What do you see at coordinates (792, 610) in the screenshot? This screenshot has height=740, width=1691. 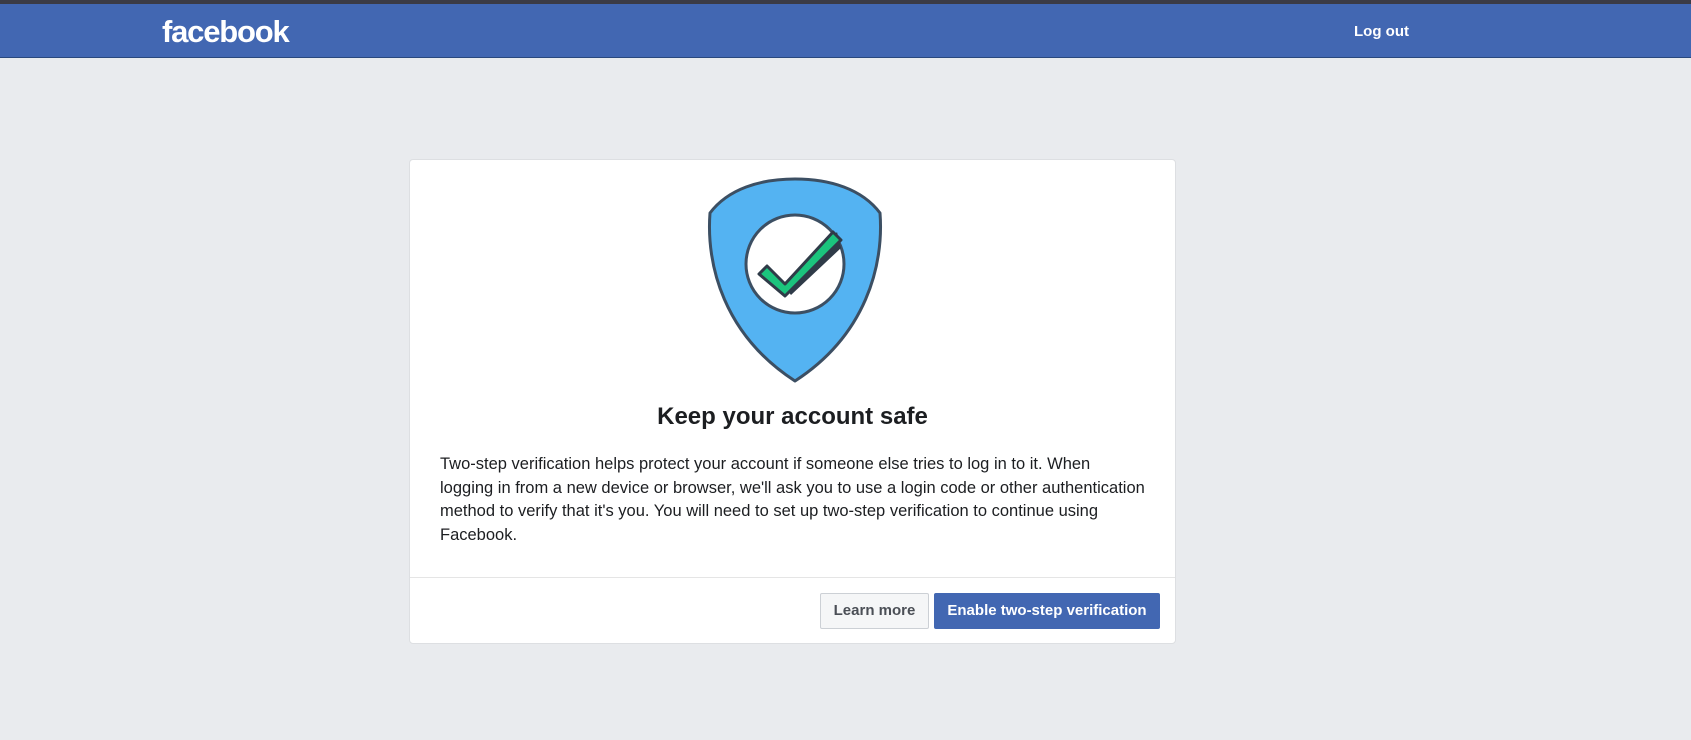 I see `card-footer: Learn more Enable two-step verification` at bounding box center [792, 610].